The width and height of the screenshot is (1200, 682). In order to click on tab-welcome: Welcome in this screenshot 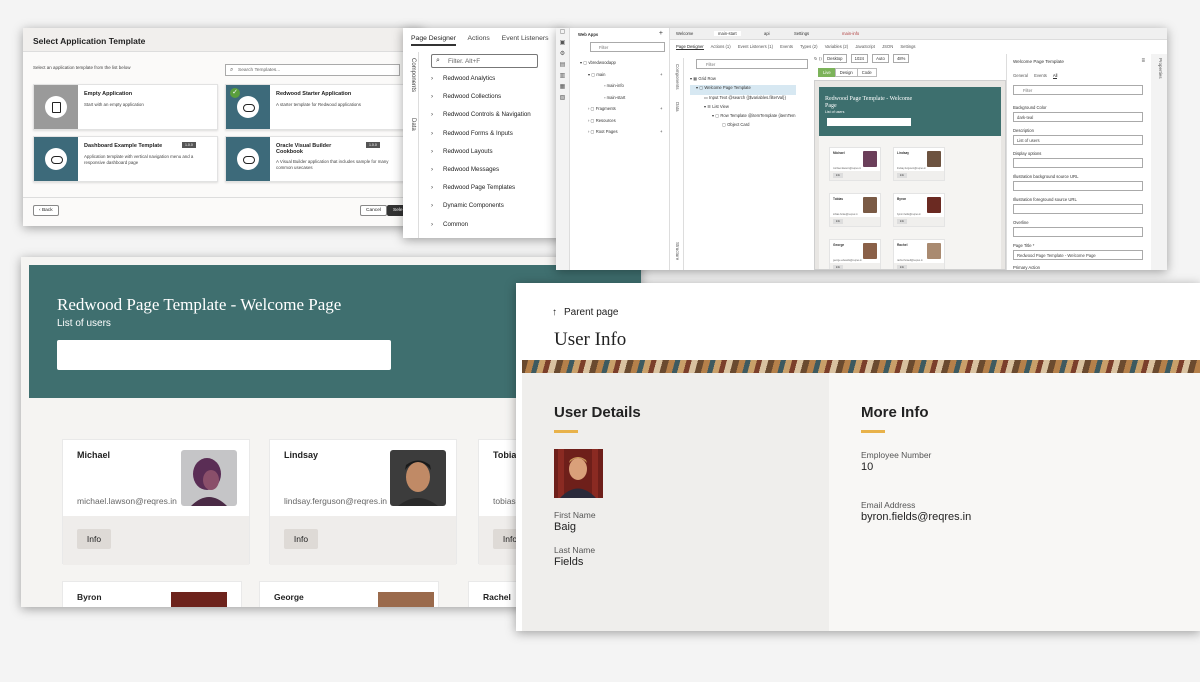, I will do `click(684, 33)`.